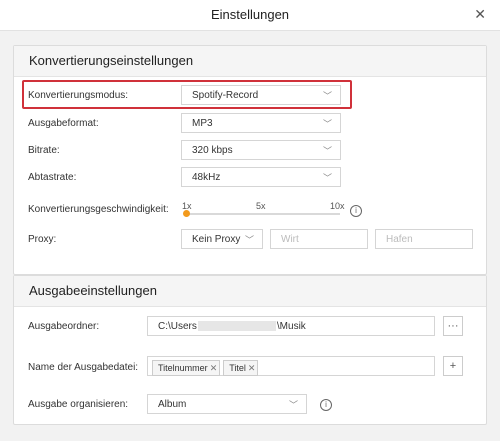 This screenshot has width=500, height=441. I want to click on speed-tick-5x: 5x, so click(261, 206).